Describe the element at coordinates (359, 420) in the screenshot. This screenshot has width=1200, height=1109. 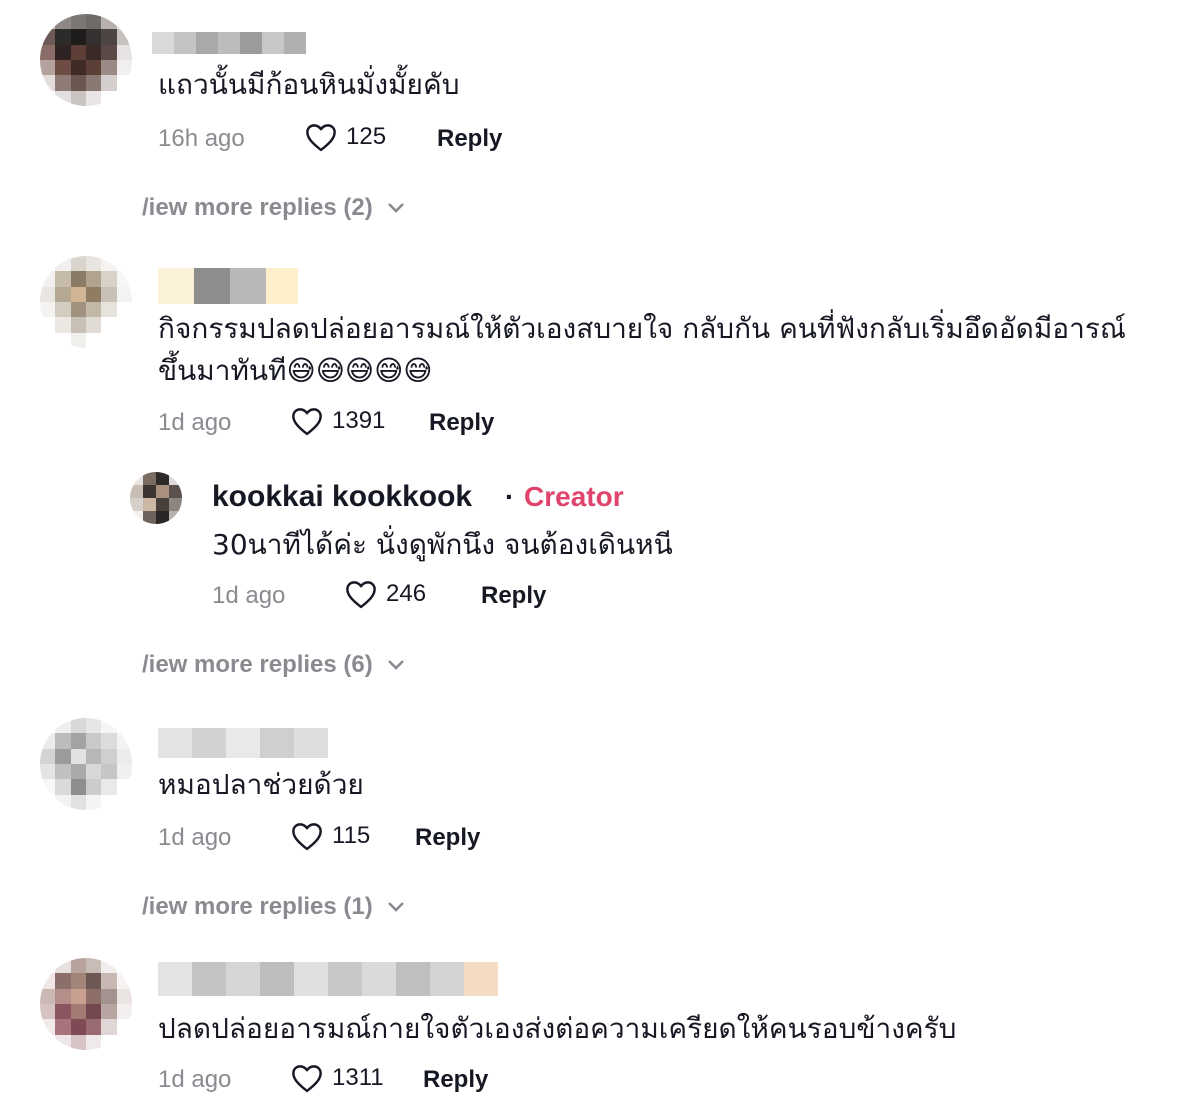
I see `like-count: 1391` at that location.